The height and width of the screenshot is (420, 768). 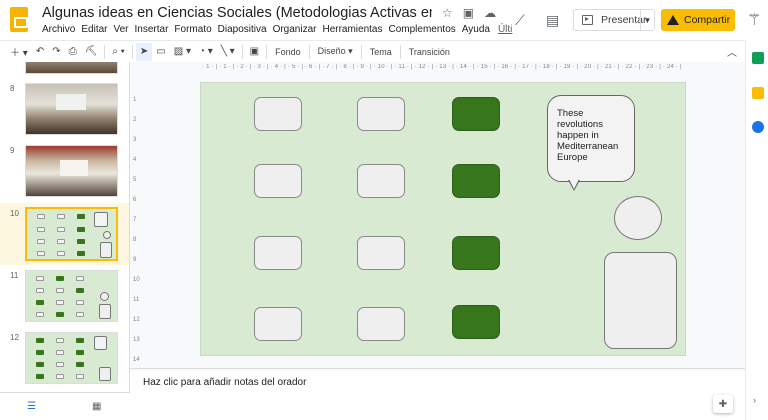 I want to click on ruler-mark: 3, so click(x=135, y=140).